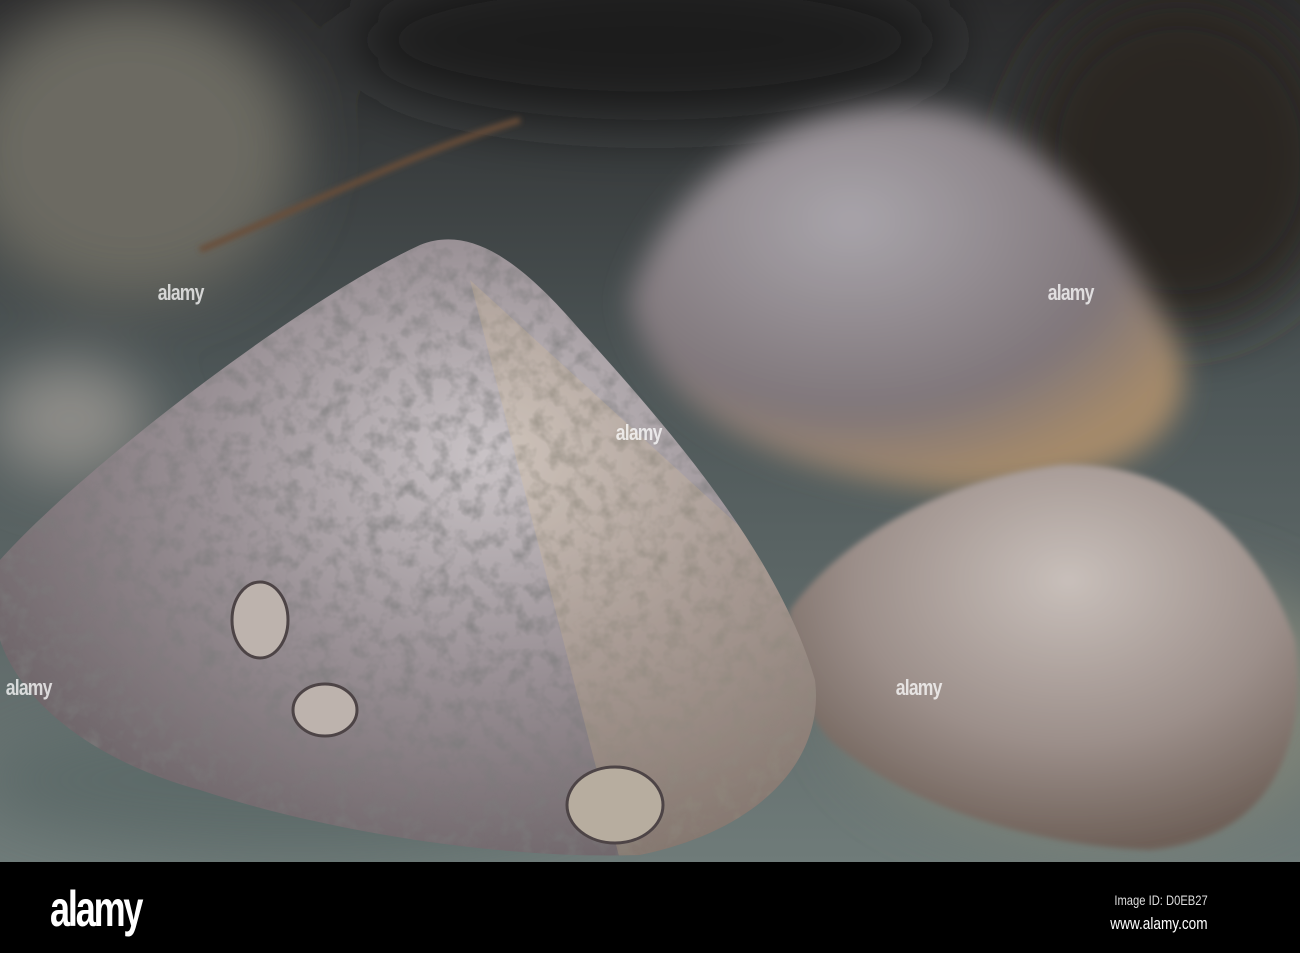  What do you see at coordinates (96, 909) in the screenshot?
I see `alamy-logo: alamy` at bounding box center [96, 909].